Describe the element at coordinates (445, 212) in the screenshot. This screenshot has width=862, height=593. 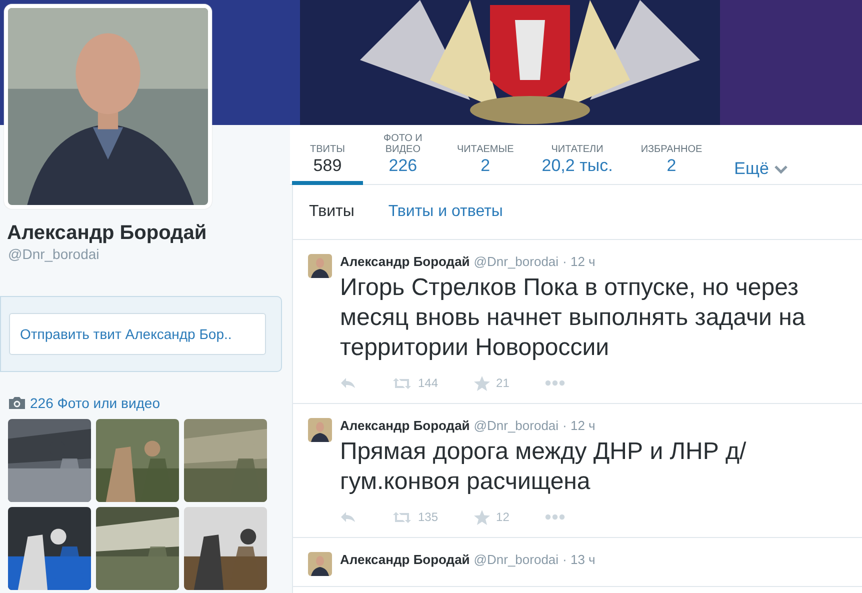
I see `timeline-tab: Твиты и ответы` at that location.